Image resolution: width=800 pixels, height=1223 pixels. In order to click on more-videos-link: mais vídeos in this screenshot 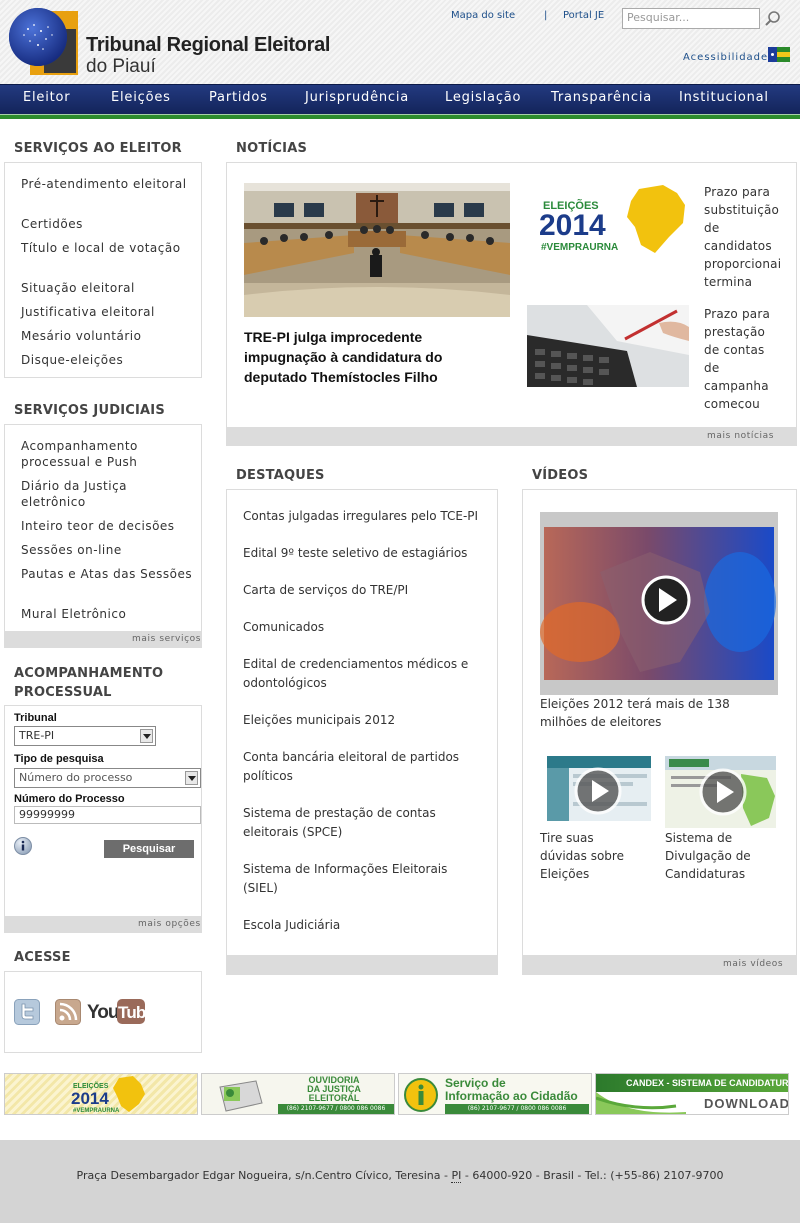, I will do `click(753, 964)`.